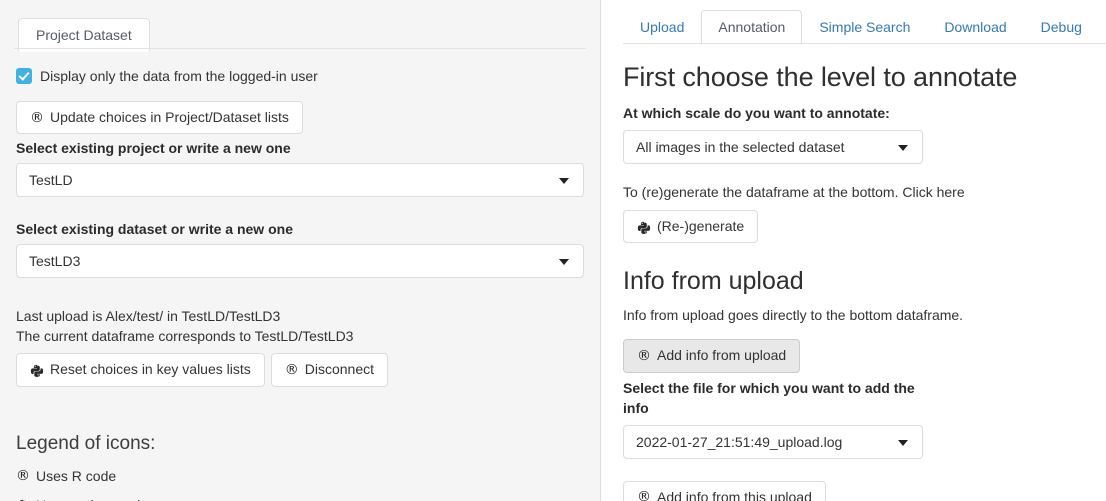  I want to click on tab-annotation: Annotation, so click(752, 27).